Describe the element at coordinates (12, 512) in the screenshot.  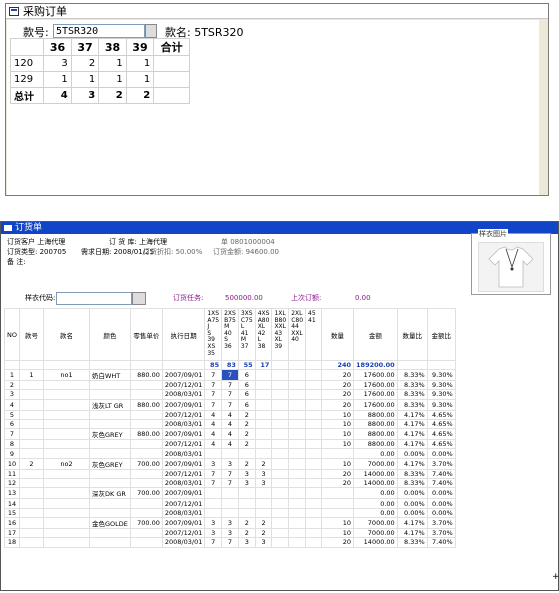
I see `cell-no: 15` at that location.